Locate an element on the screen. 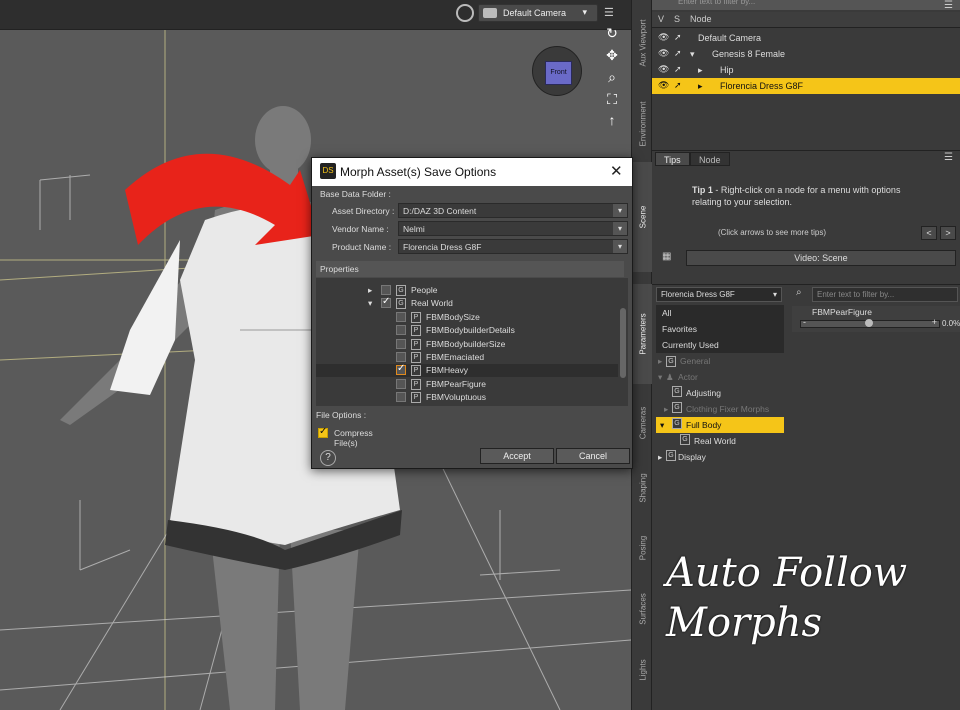 The image size is (960, 710). tab-lights: Lights is located at coordinates (642, 670).